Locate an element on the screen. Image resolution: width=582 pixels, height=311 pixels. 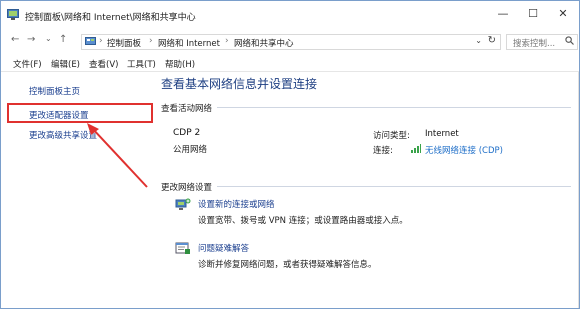
setup-new-connection-desc: 设置宽带、拨号或 VPN 连接；或设置路由器或接入点。 is located at coordinates (303, 221).